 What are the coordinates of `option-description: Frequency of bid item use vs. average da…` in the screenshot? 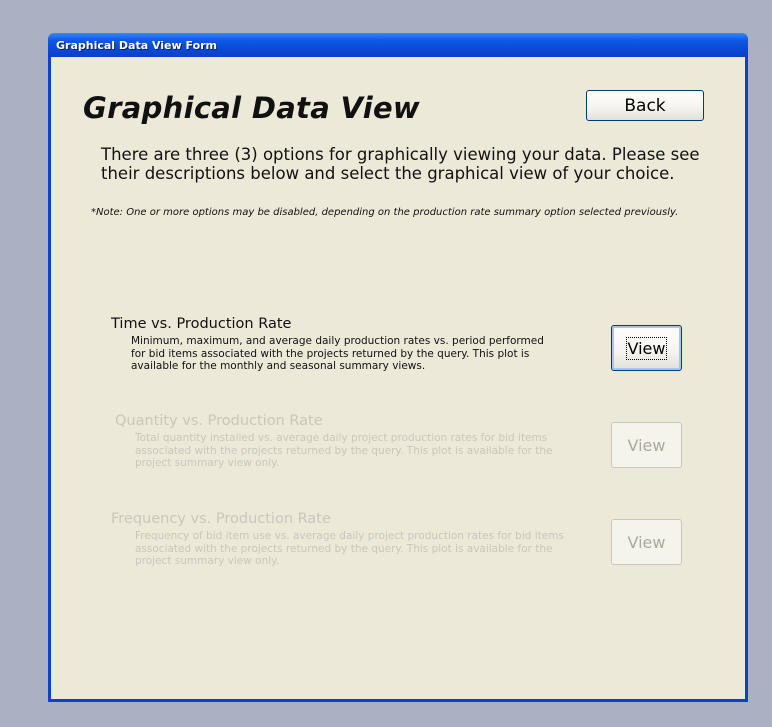 It's located at (349, 548).